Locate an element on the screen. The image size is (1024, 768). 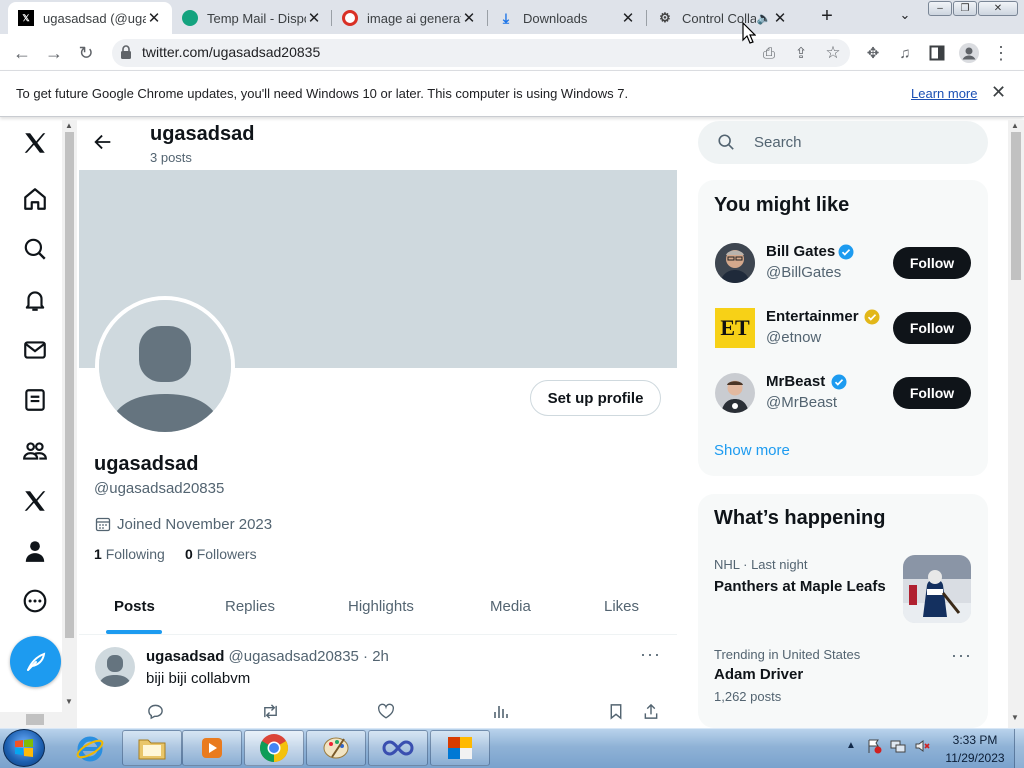
chrome-taskbar-button is located at coordinates (274, 748).